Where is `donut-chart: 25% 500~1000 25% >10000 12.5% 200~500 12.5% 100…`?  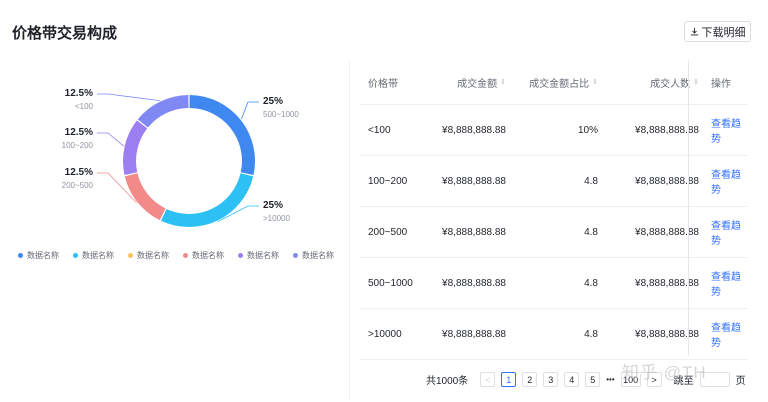 donut-chart: 25% 500~1000 25% >10000 12.5% 200~500 12.5% 100… is located at coordinates (180, 157).